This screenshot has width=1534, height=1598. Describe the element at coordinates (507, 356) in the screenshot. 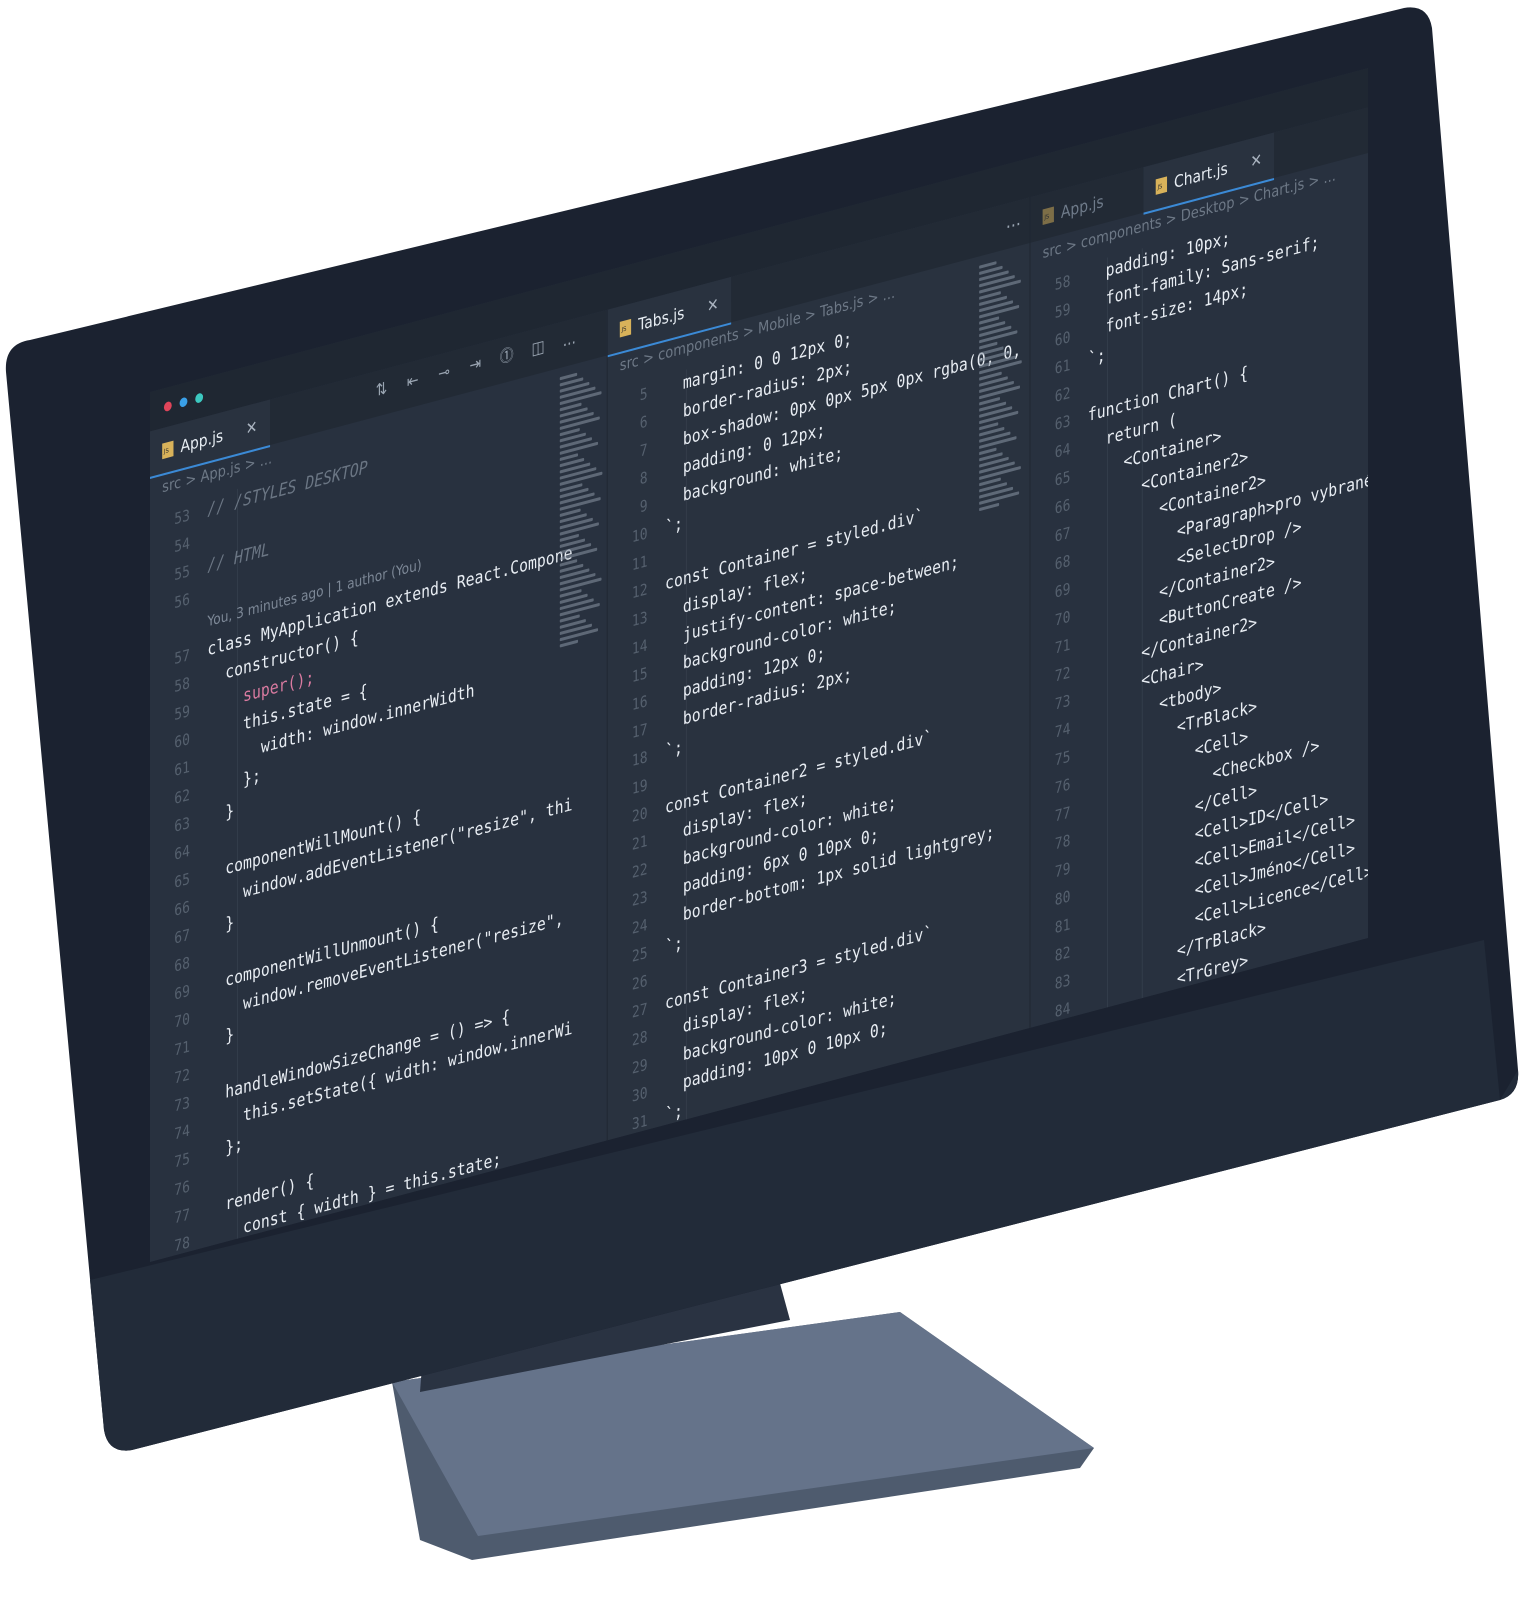

I see `timeline-icon: ⓵` at that location.